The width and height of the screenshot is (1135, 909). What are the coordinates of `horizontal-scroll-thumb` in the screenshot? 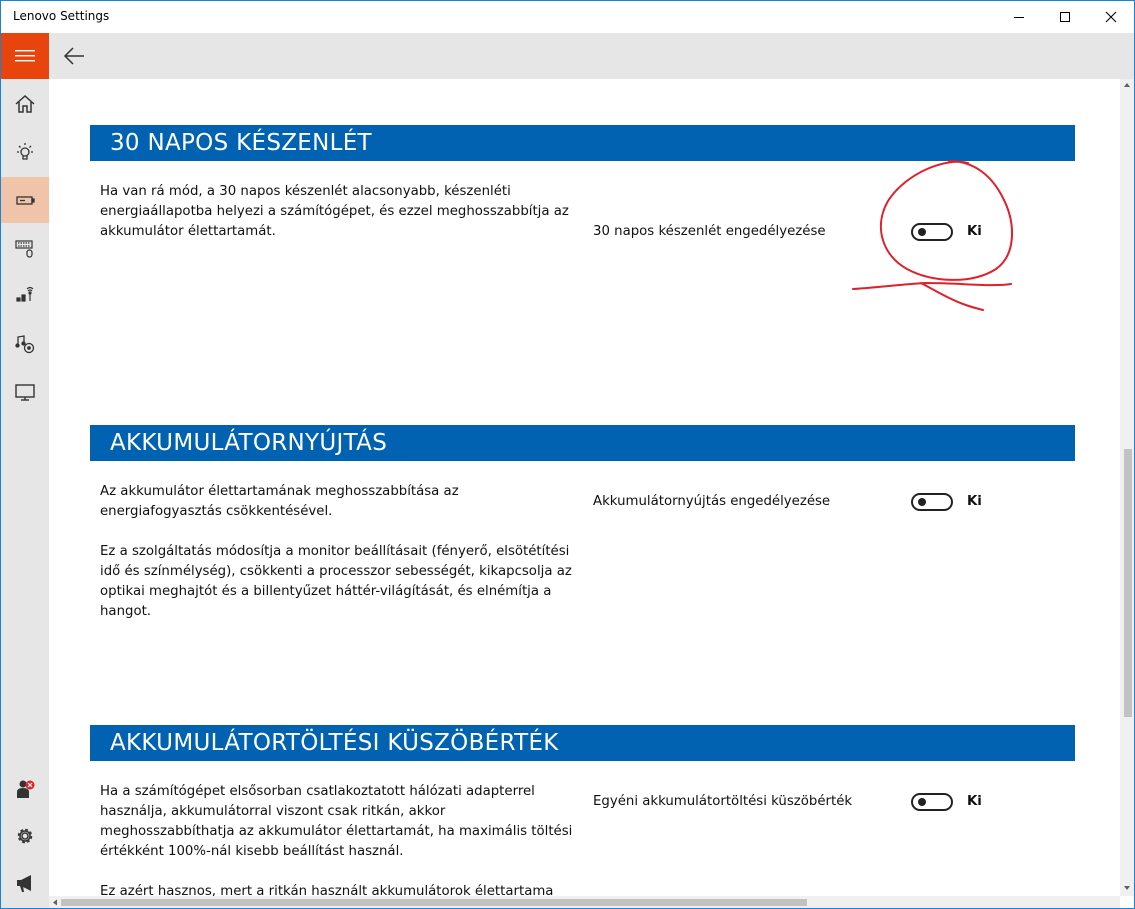 It's located at (434, 902).